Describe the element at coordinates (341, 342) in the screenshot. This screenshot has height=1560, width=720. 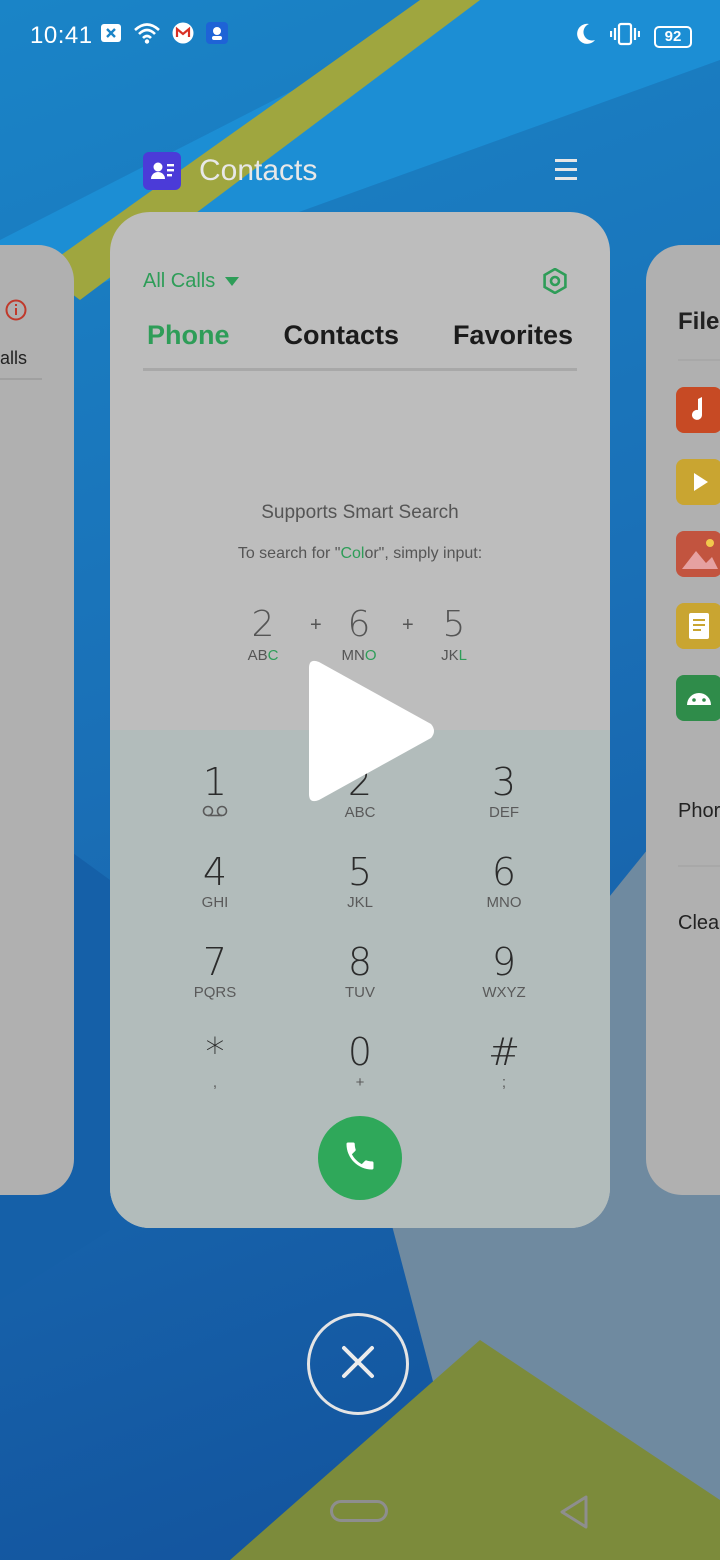
I see `tab-contacts: Contacts` at that location.